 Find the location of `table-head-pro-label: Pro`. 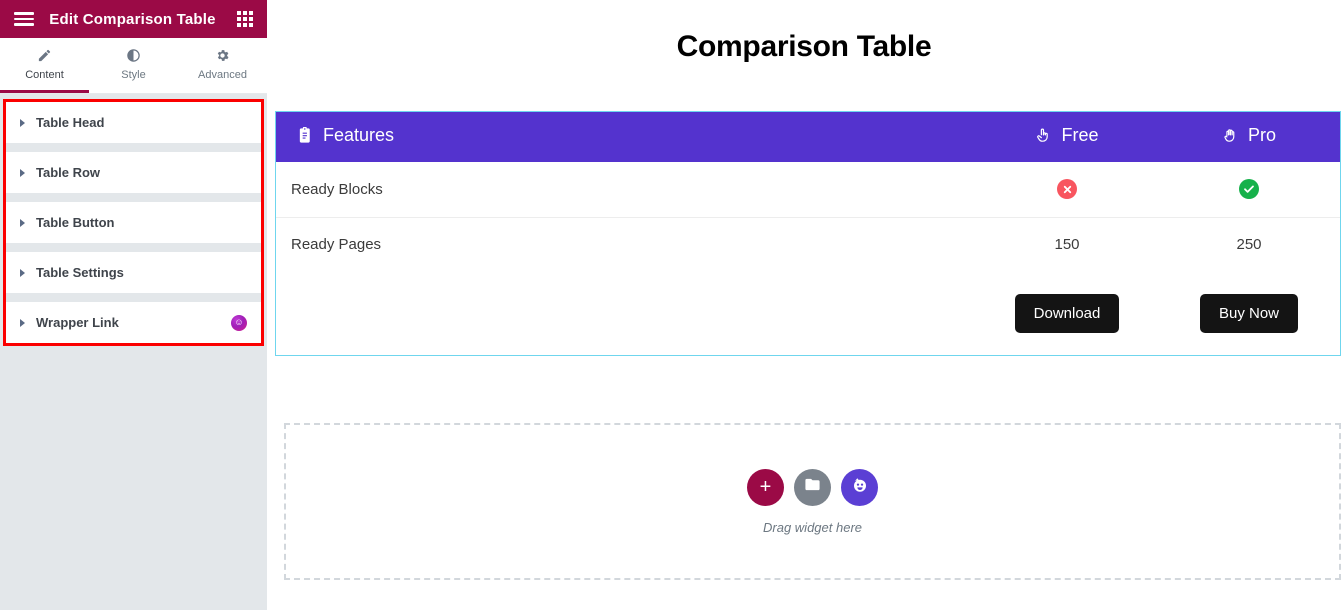

table-head-pro-label: Pro is located at coordinates (1261, 135).